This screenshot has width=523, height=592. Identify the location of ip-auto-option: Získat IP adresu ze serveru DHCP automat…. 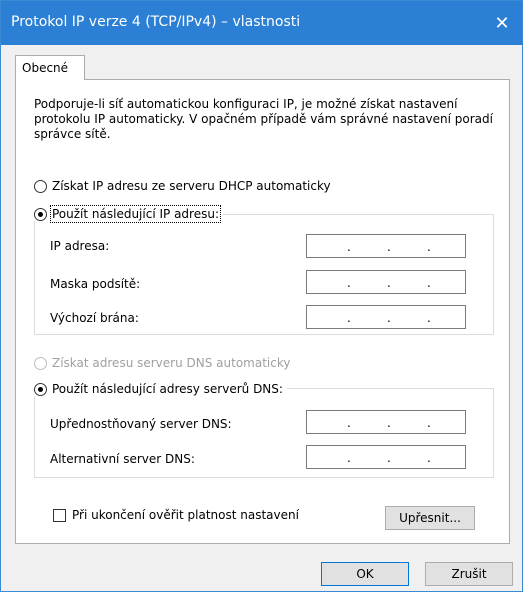
(184, 186).